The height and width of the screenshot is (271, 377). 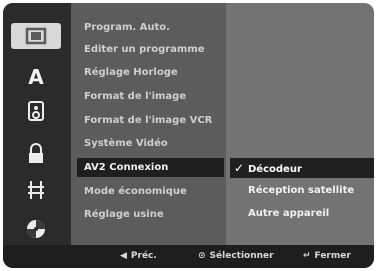 I want to click on menu-item-image-format: Format de l'image, so click(x=150, y=96).